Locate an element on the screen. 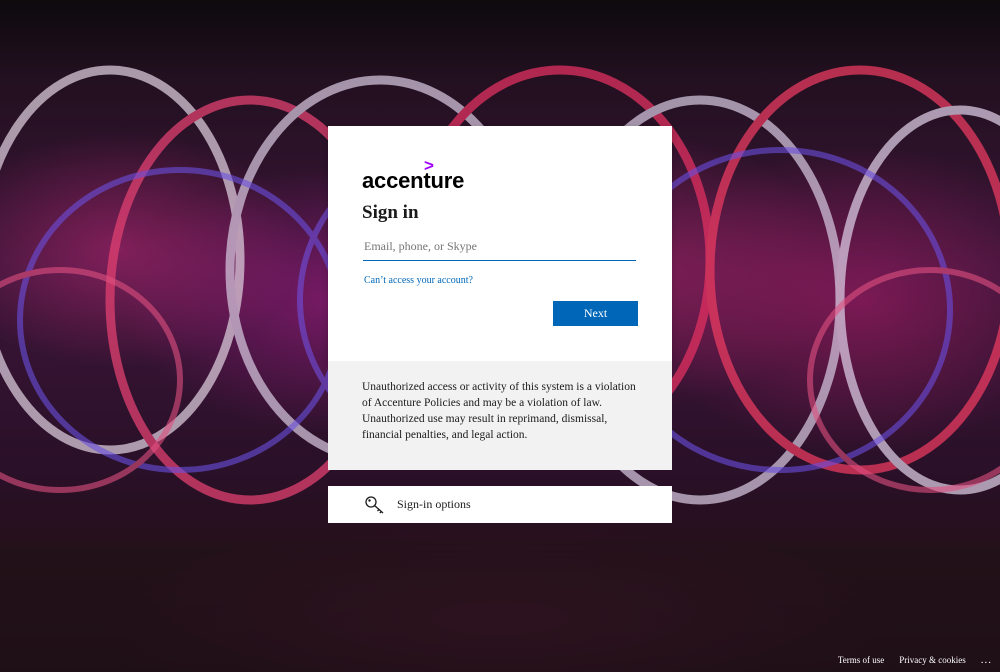  logo-wordmark: accenture is located at coordinates (413, 180).